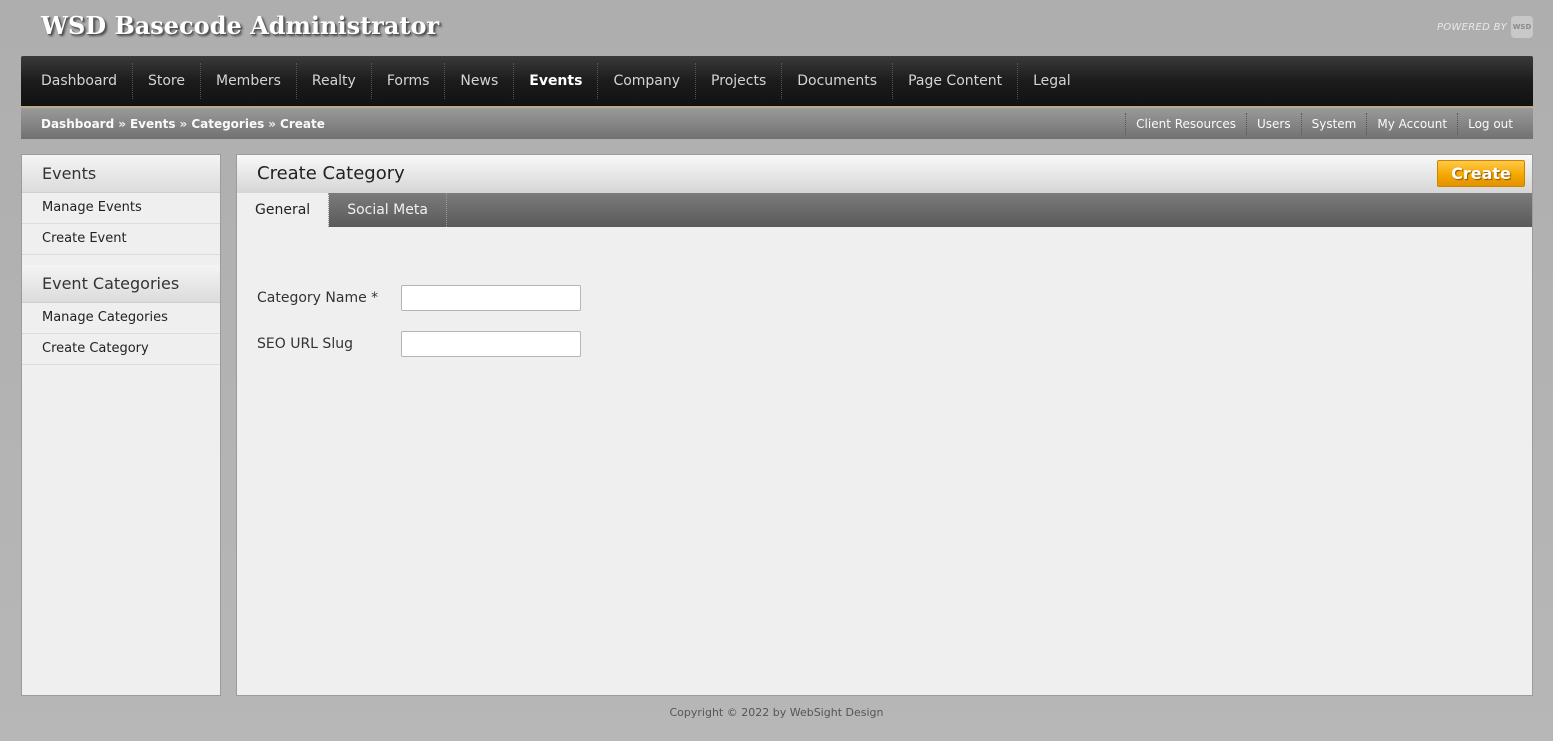 The image size is (1553, 741). Describe the element at coordinates (894, 344) in the screenshot. I see `form-row-seo-url-slug: SEO URL Slug` at that location.